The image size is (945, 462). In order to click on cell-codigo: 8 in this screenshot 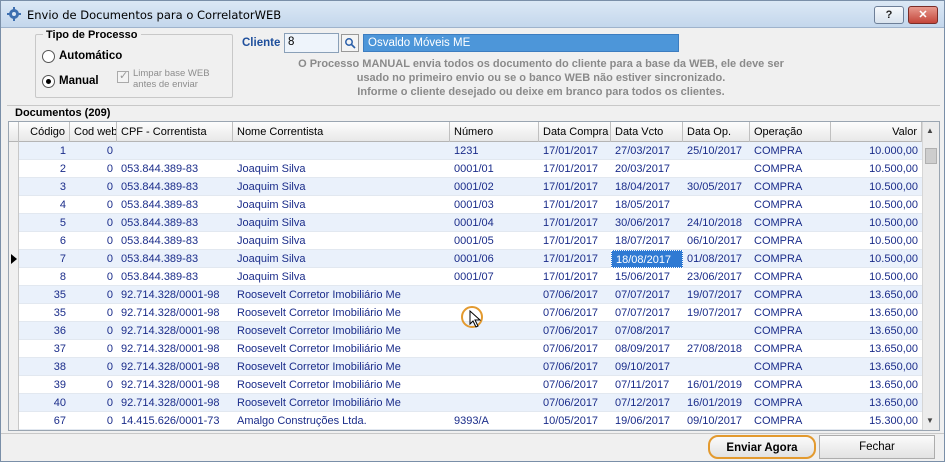, I will do `click(44, 277)`.